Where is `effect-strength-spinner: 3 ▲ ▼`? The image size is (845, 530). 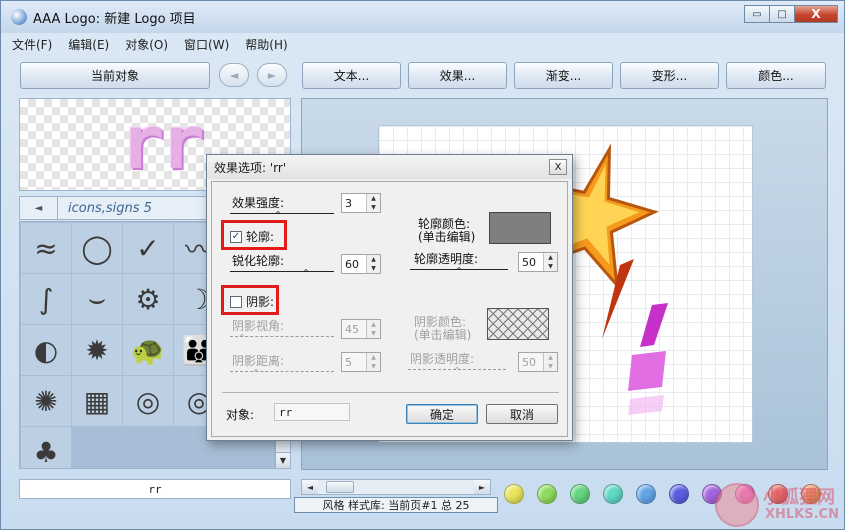 effect-strength-spinner: 3 ▲ ▼ is located at coordinates (361, 203).